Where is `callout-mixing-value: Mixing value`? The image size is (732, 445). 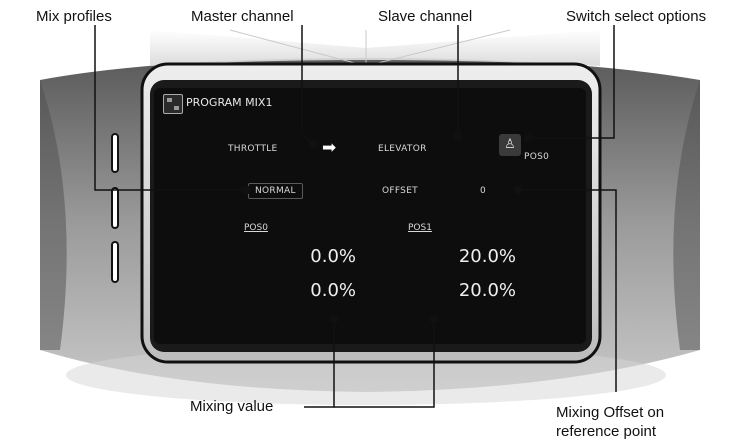 callout-mixing-value: Mixing value is located at coordinates (232, 406).